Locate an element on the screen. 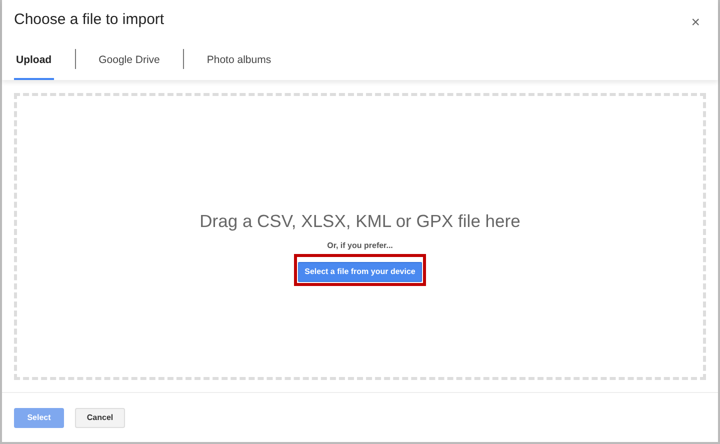  dialog-title: Choose a file to import is located at coordinates (89, 20).